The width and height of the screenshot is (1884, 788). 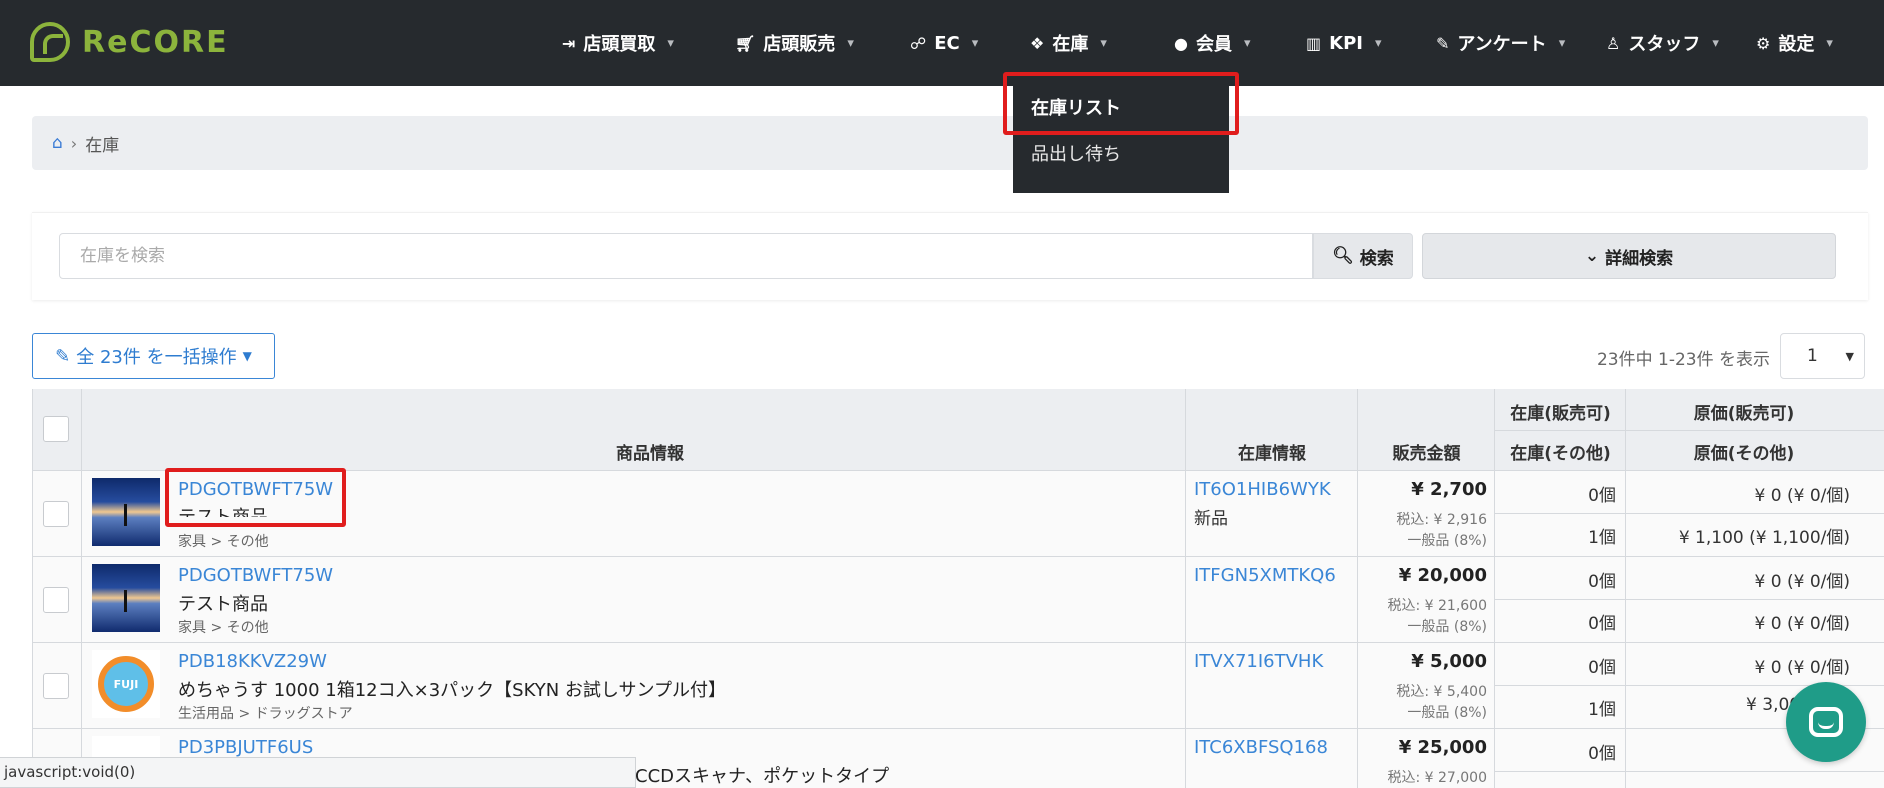 I want to click on bulk-action-button: ✎ 全 23件 を一括操作 ▼, so click(x=153, y=356).